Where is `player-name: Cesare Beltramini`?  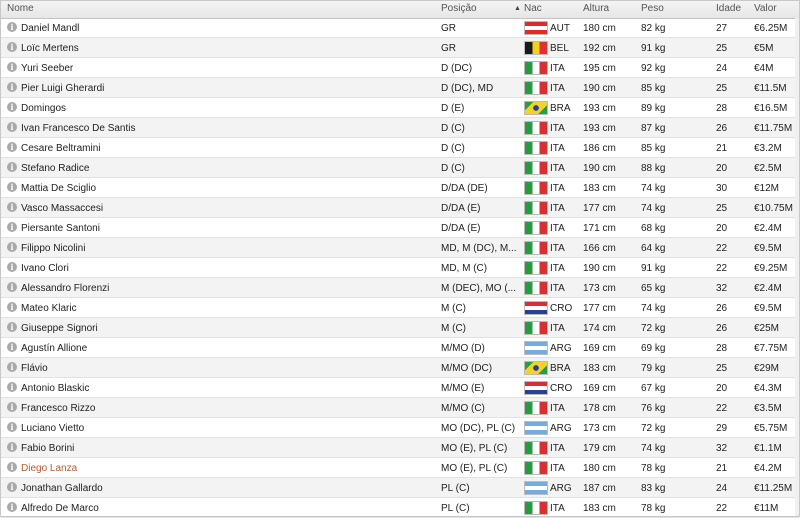
player-name: Cesare Beltramini is located at coordinates (60, 148).